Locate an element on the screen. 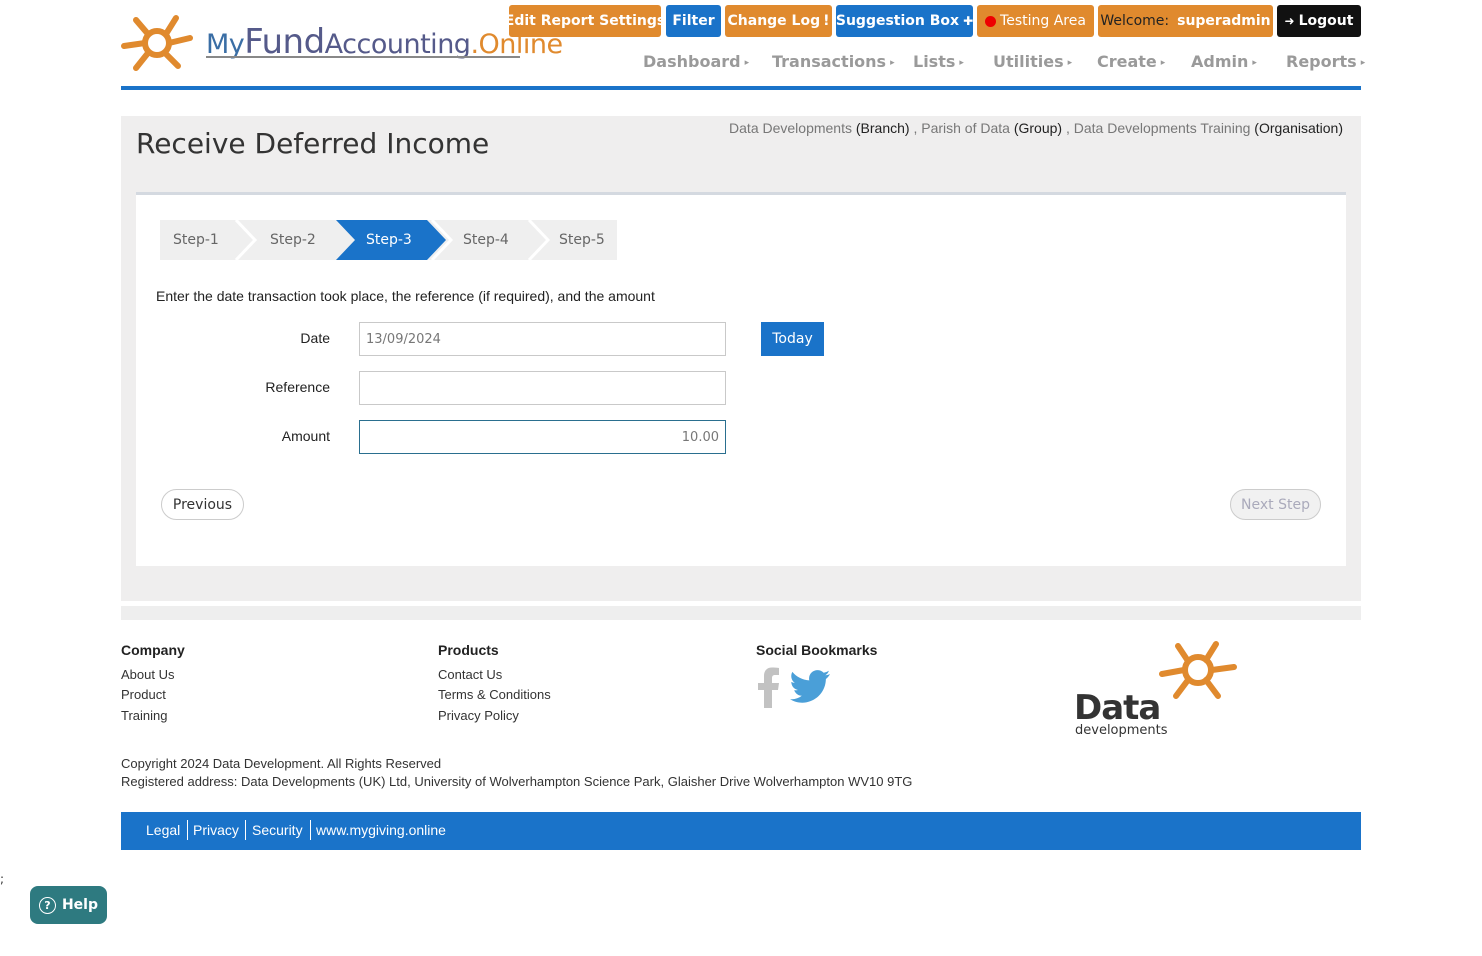 The height and width of the screenshot is (956, 1482). step-2: Step-2 is located at coordinates (293, 240).